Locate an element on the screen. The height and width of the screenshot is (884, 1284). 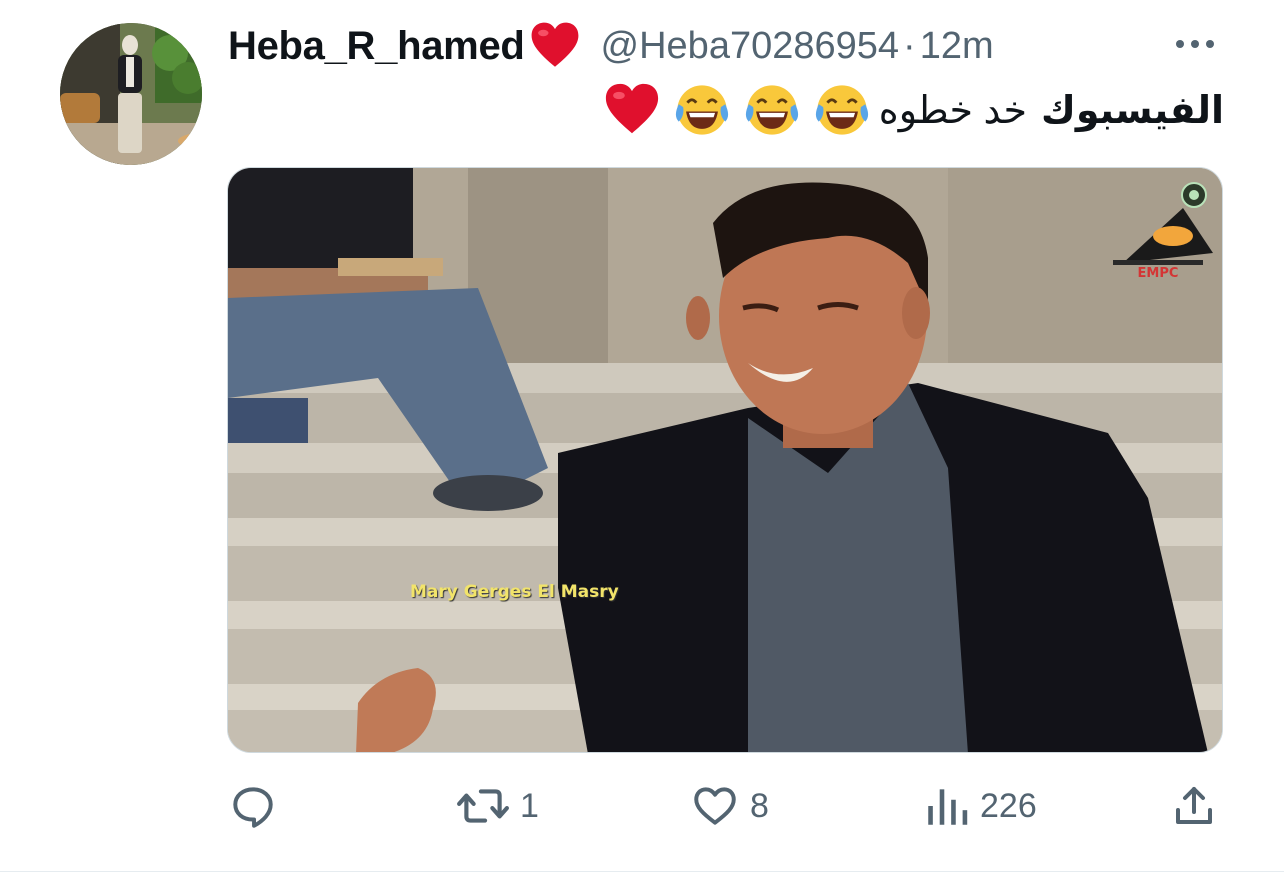
like-count: 8 is located at coordinates (759, 805).